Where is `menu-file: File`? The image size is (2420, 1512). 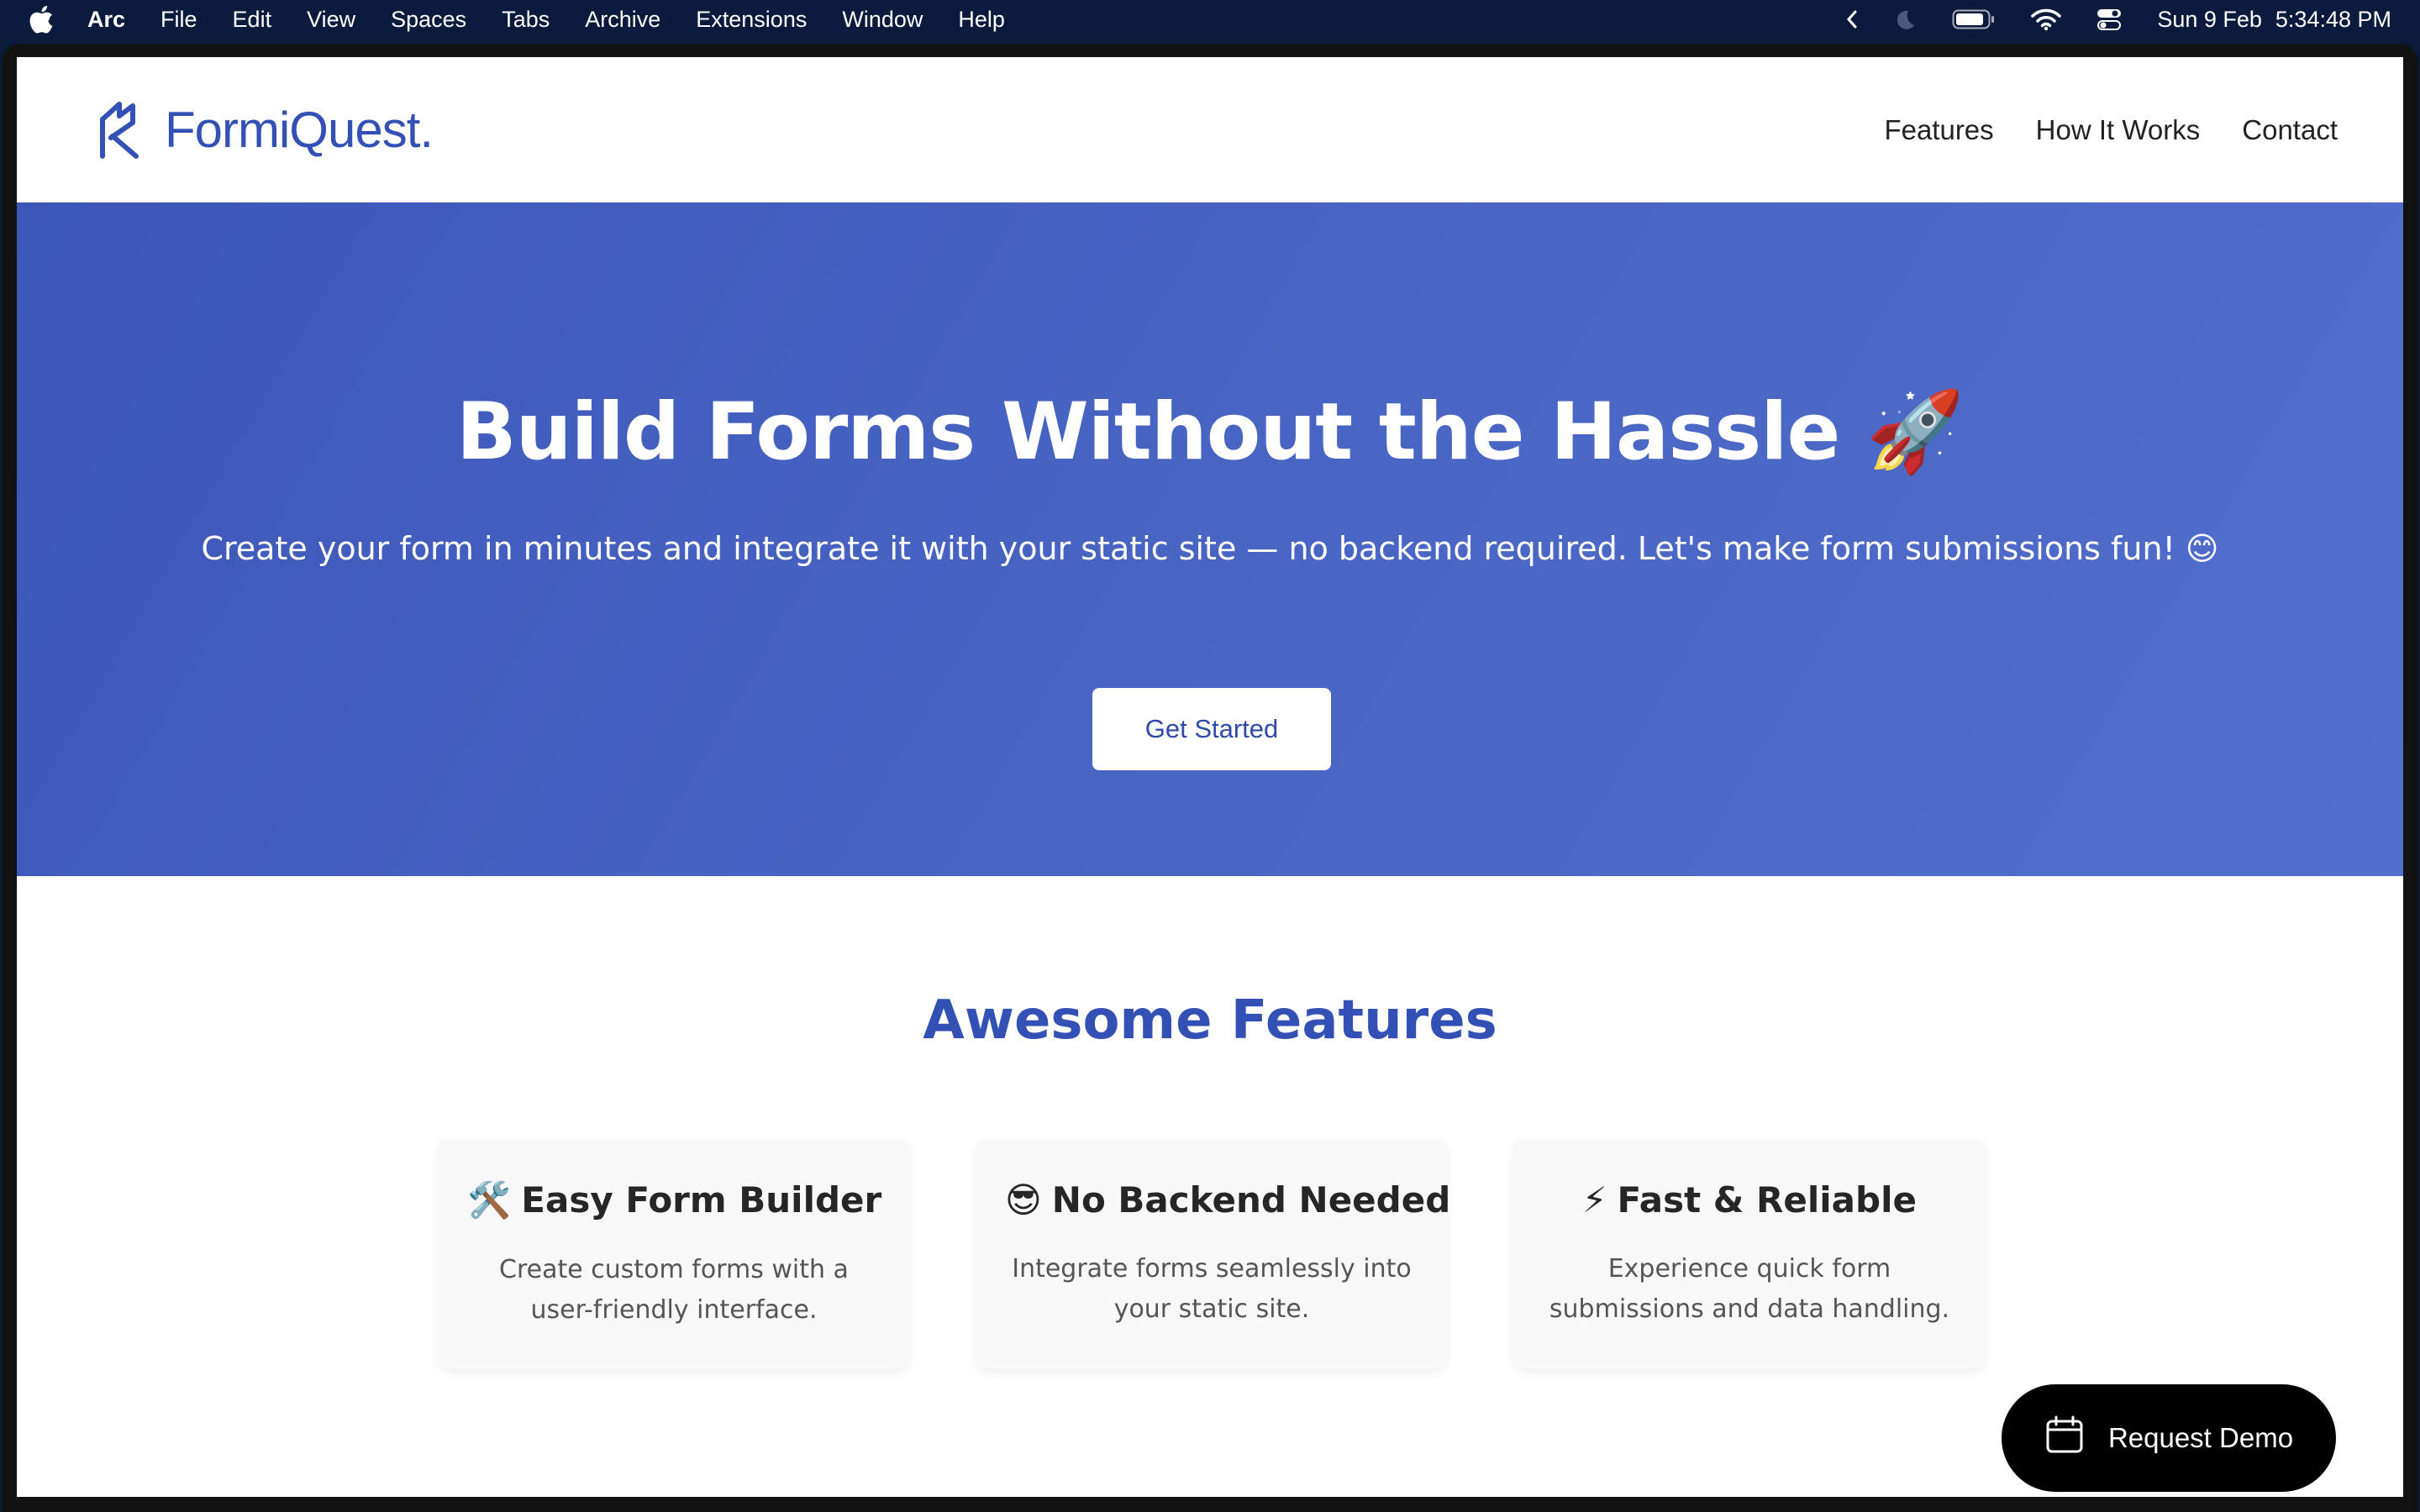
menu-file: File is located at coordinates (178, 20).